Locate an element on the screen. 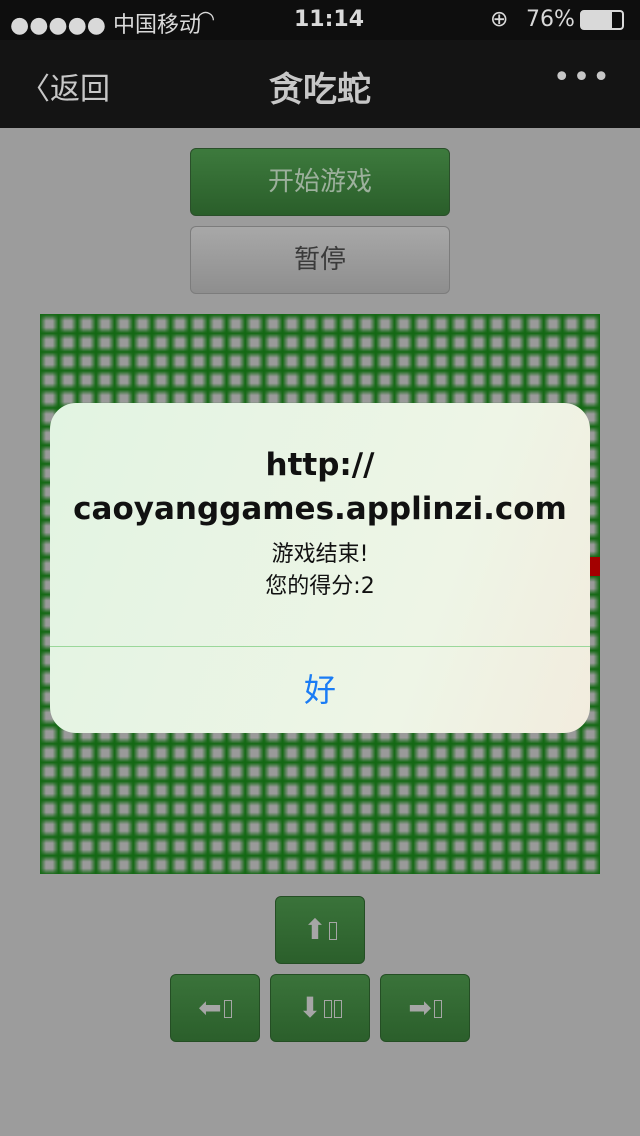  dialog-message: 游戏结束! 您的得分:2 is located at coordinates (320, 571).